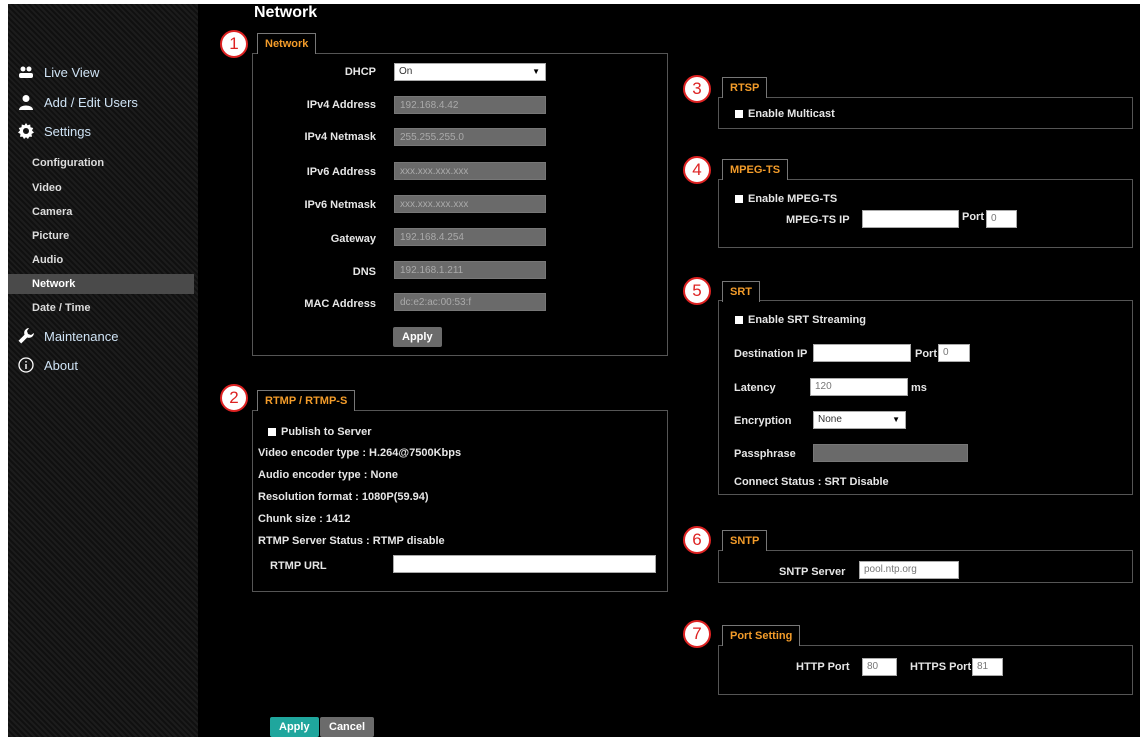 This screenshot has width=1140, height=737. I want to click on callout-badge-7: 7, so click(697, 634).